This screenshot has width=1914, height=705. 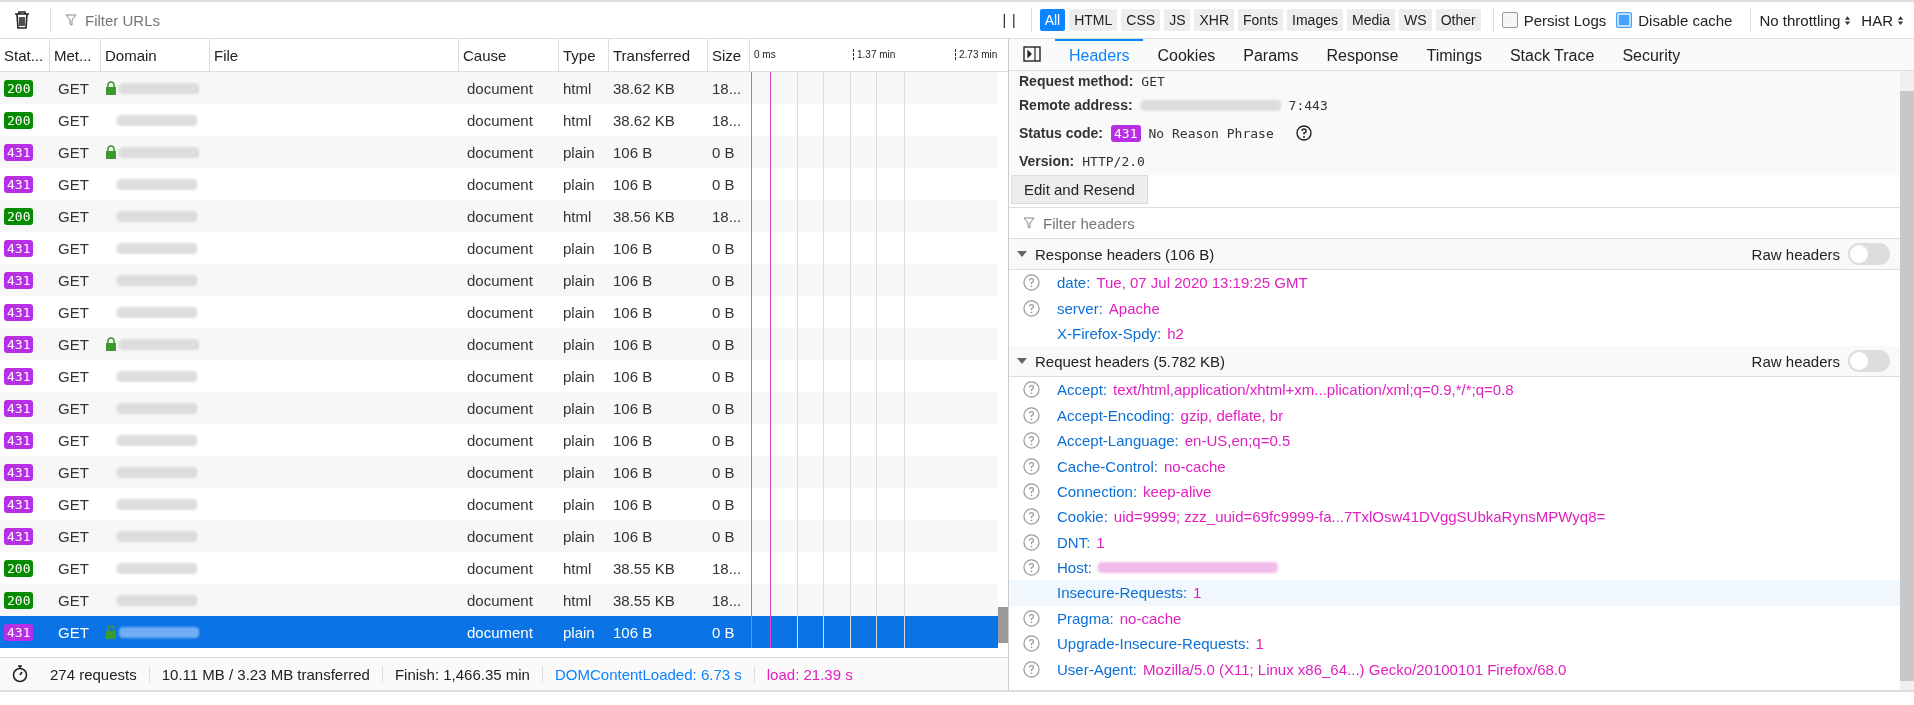 What do you see at coordinates (509, 55) in the screenshot?
I see `column-header: Cause` at bounding box center [509, 55].